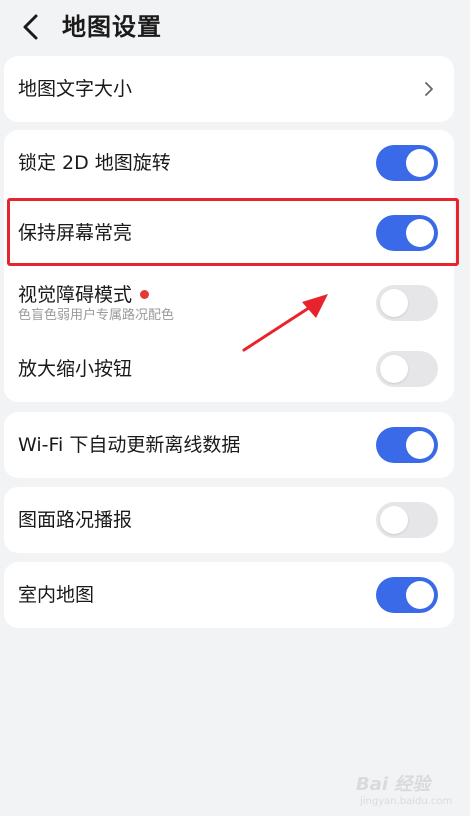 The width and height of the screenshot is (470, 816). I want to click on row-title: 地图文字大小, so click(75, 89).